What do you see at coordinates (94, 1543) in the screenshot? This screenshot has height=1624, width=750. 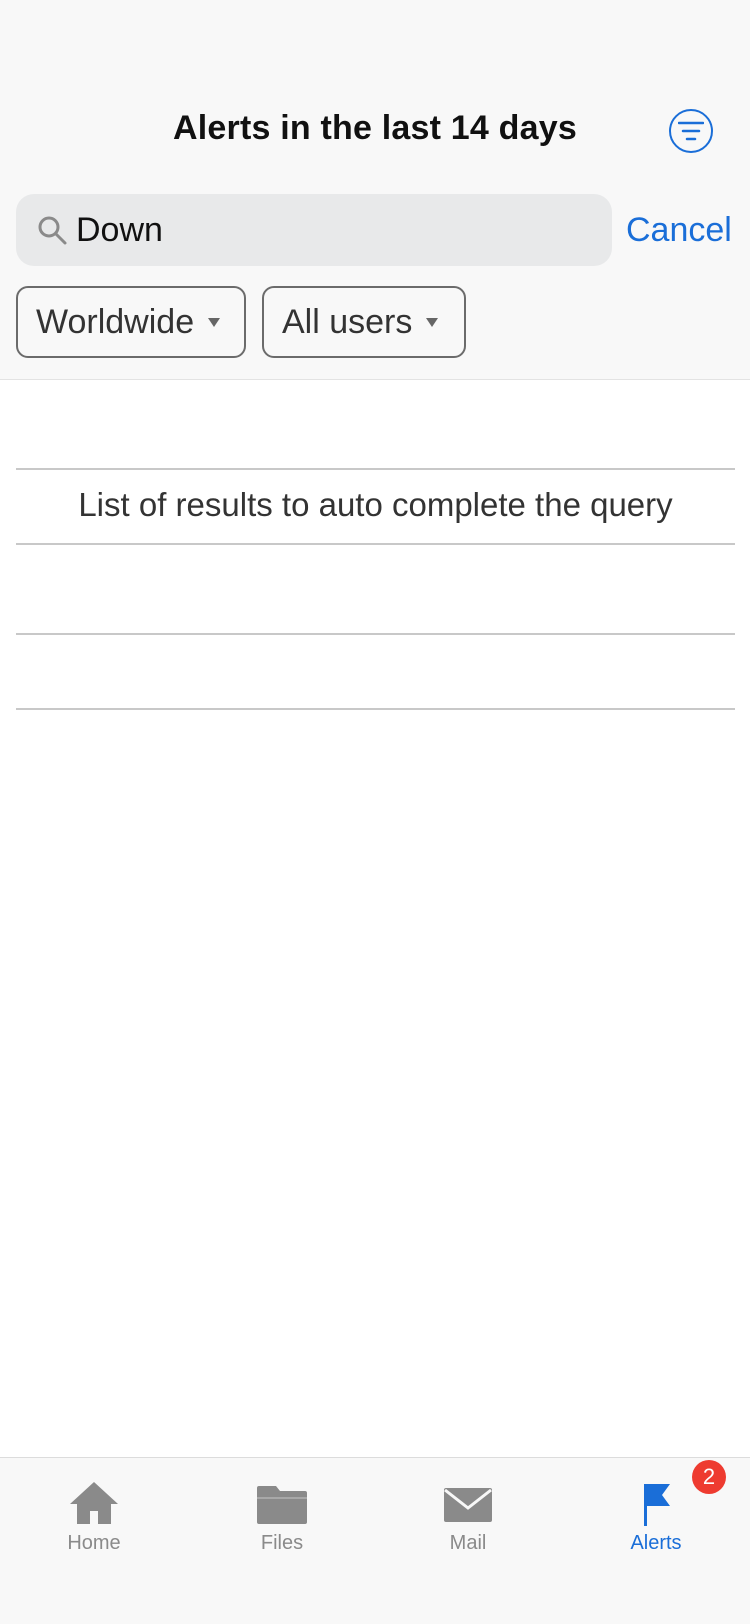 I see `tab-home-label: Home` at bounding box center [94, 1543].